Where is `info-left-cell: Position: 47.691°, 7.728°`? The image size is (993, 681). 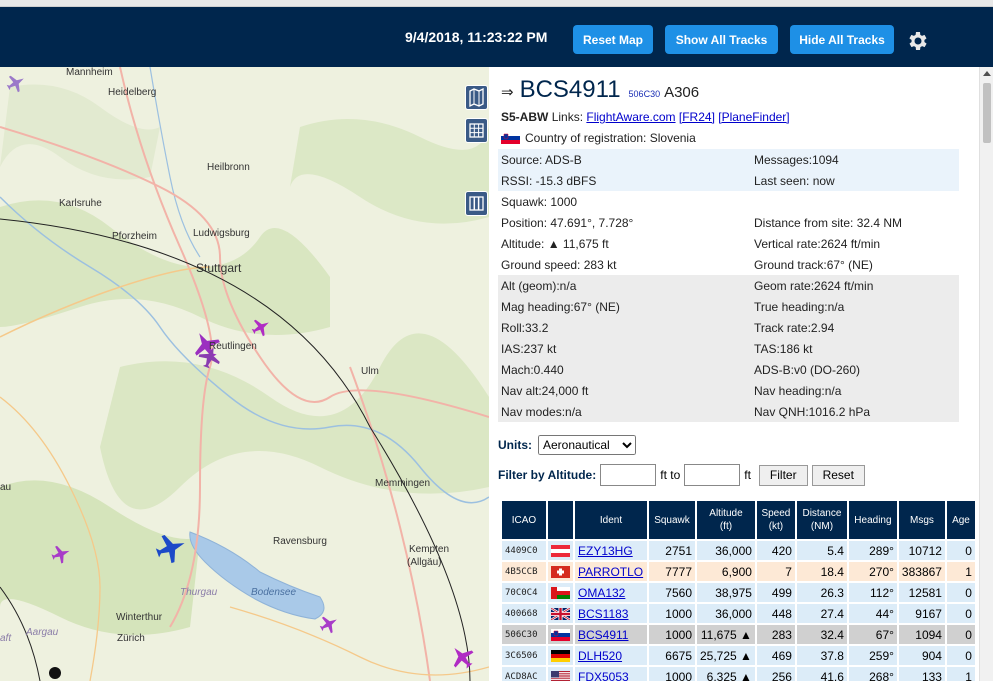 info-left-cell: Position: 47.691°, 7.728° is located at coordinates (567, 222).